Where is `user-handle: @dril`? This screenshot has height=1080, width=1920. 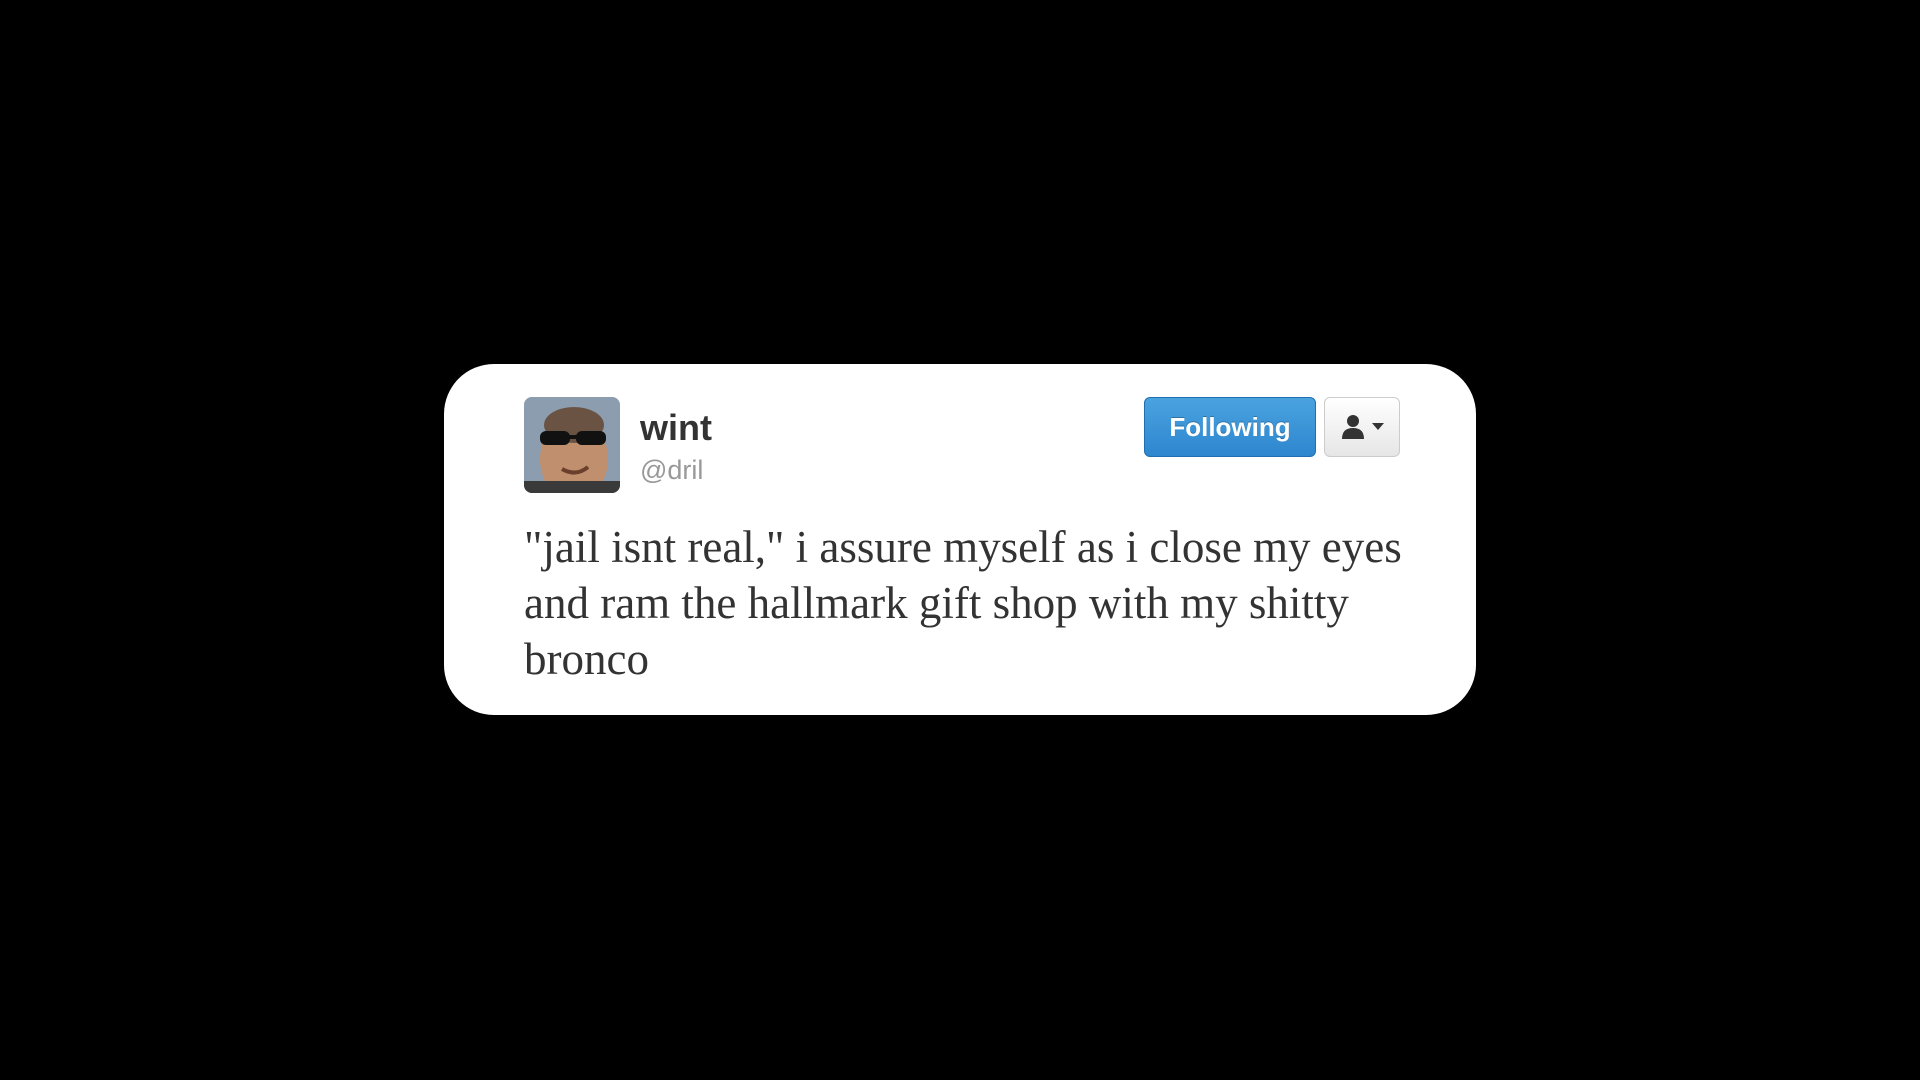
user-handle: @dril is located at coordinates (671, 470).